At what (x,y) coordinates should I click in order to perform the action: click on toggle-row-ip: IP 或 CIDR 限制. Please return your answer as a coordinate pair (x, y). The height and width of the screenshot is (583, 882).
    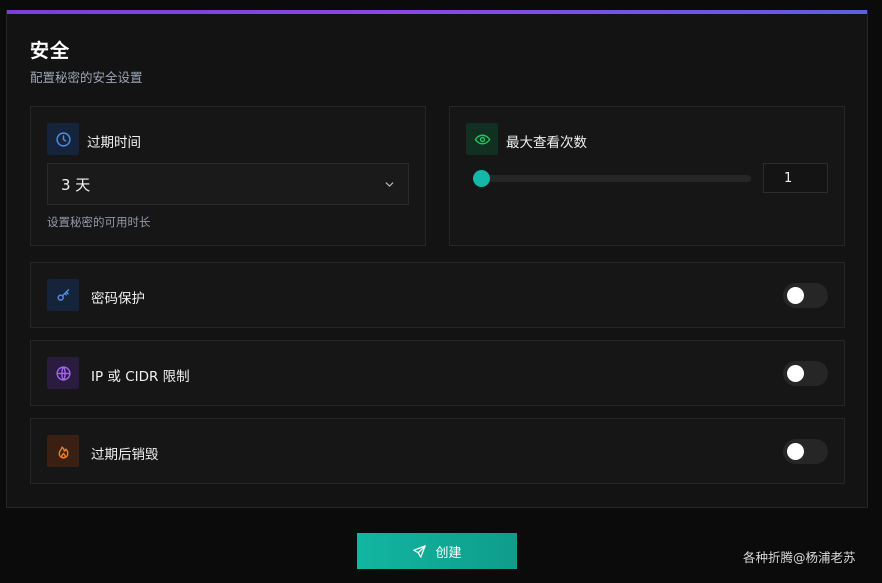
    Looking at the image, I should click on (437, 373).